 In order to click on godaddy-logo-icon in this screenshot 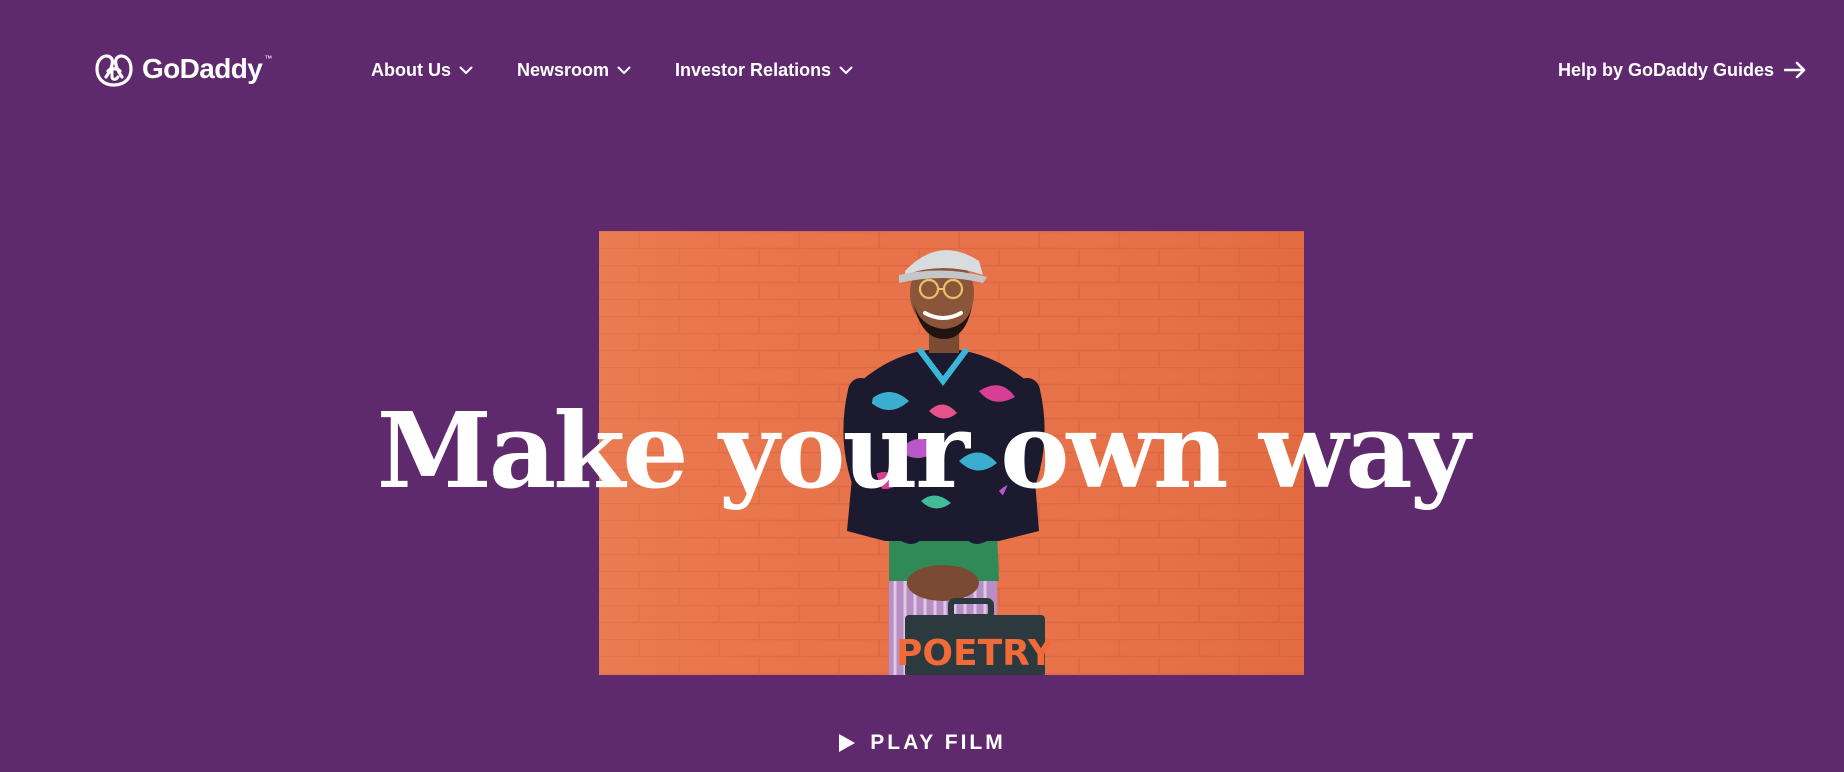, I will do `click(114, 70)`.